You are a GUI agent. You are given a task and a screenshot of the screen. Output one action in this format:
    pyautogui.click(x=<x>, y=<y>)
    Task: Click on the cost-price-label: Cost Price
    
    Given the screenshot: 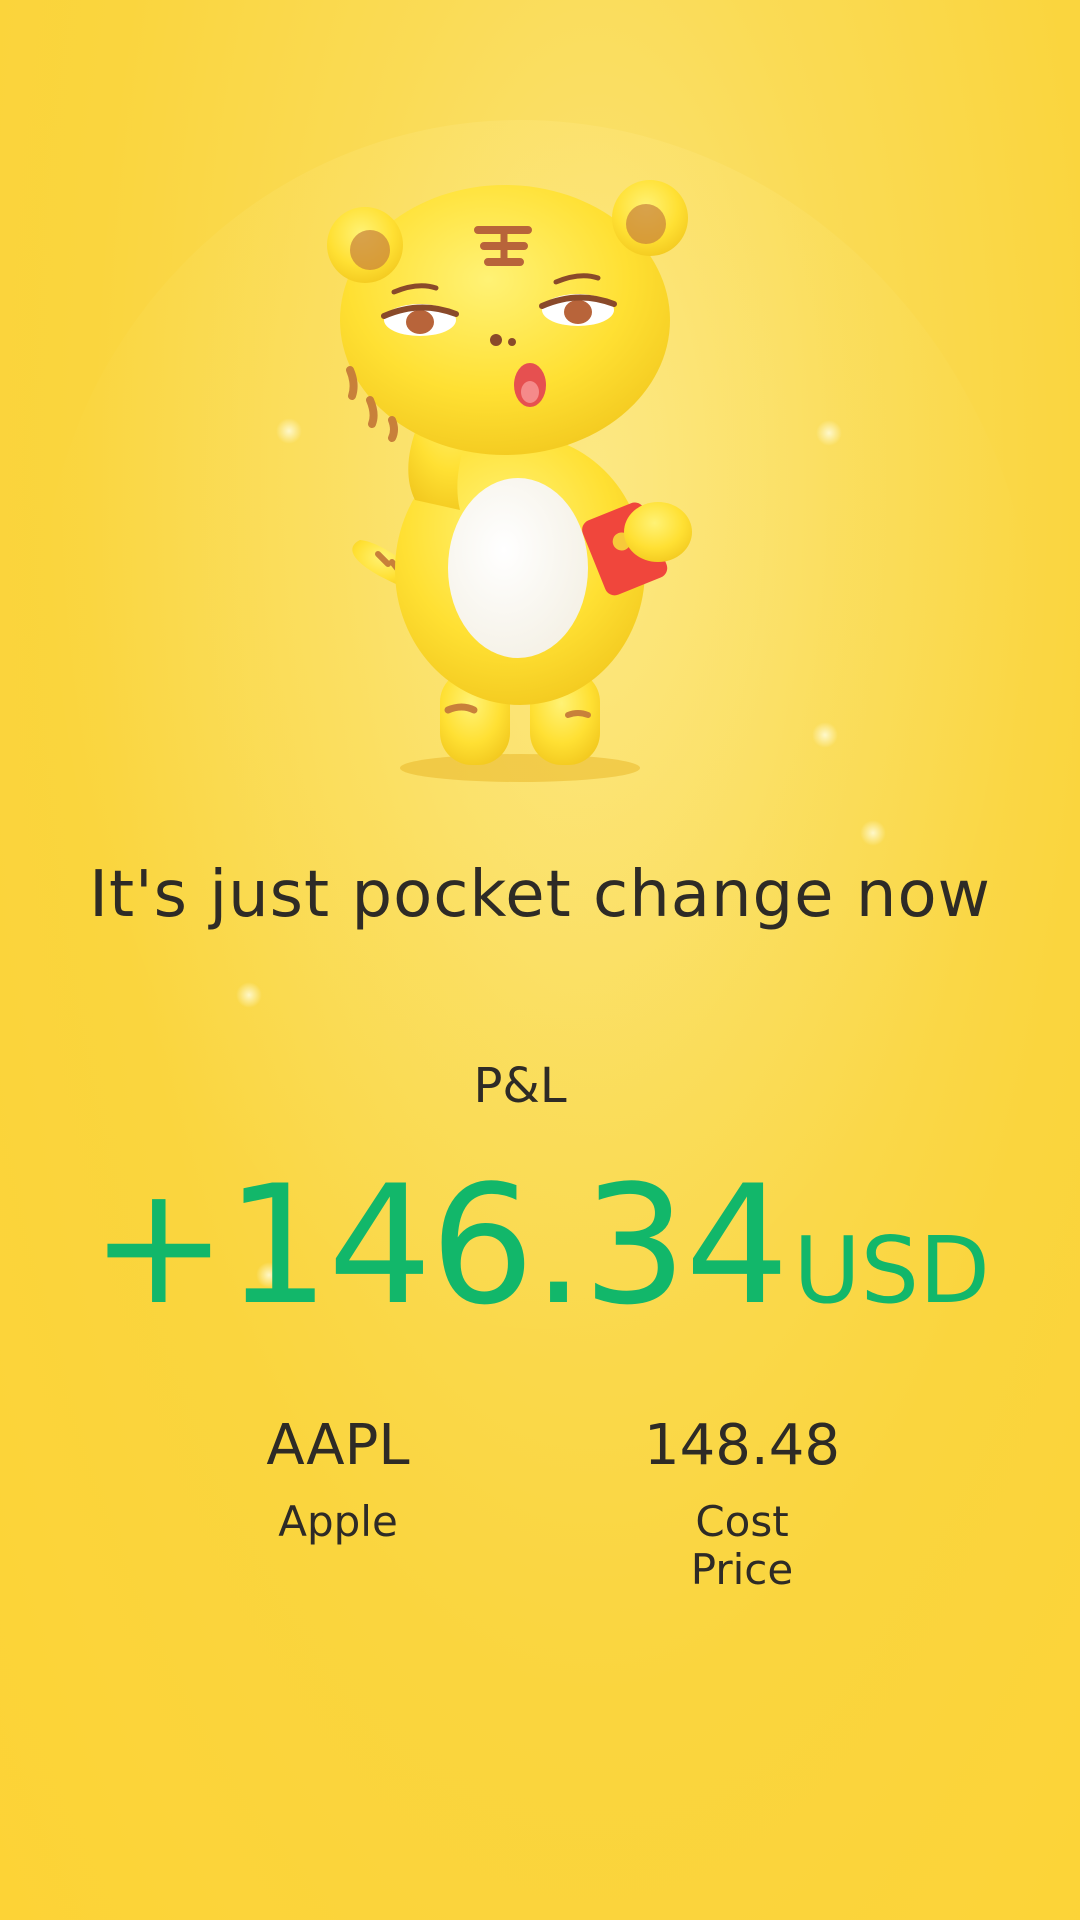 What is the action you would take?
    pyautogui.click(x=742, y=1545)
    